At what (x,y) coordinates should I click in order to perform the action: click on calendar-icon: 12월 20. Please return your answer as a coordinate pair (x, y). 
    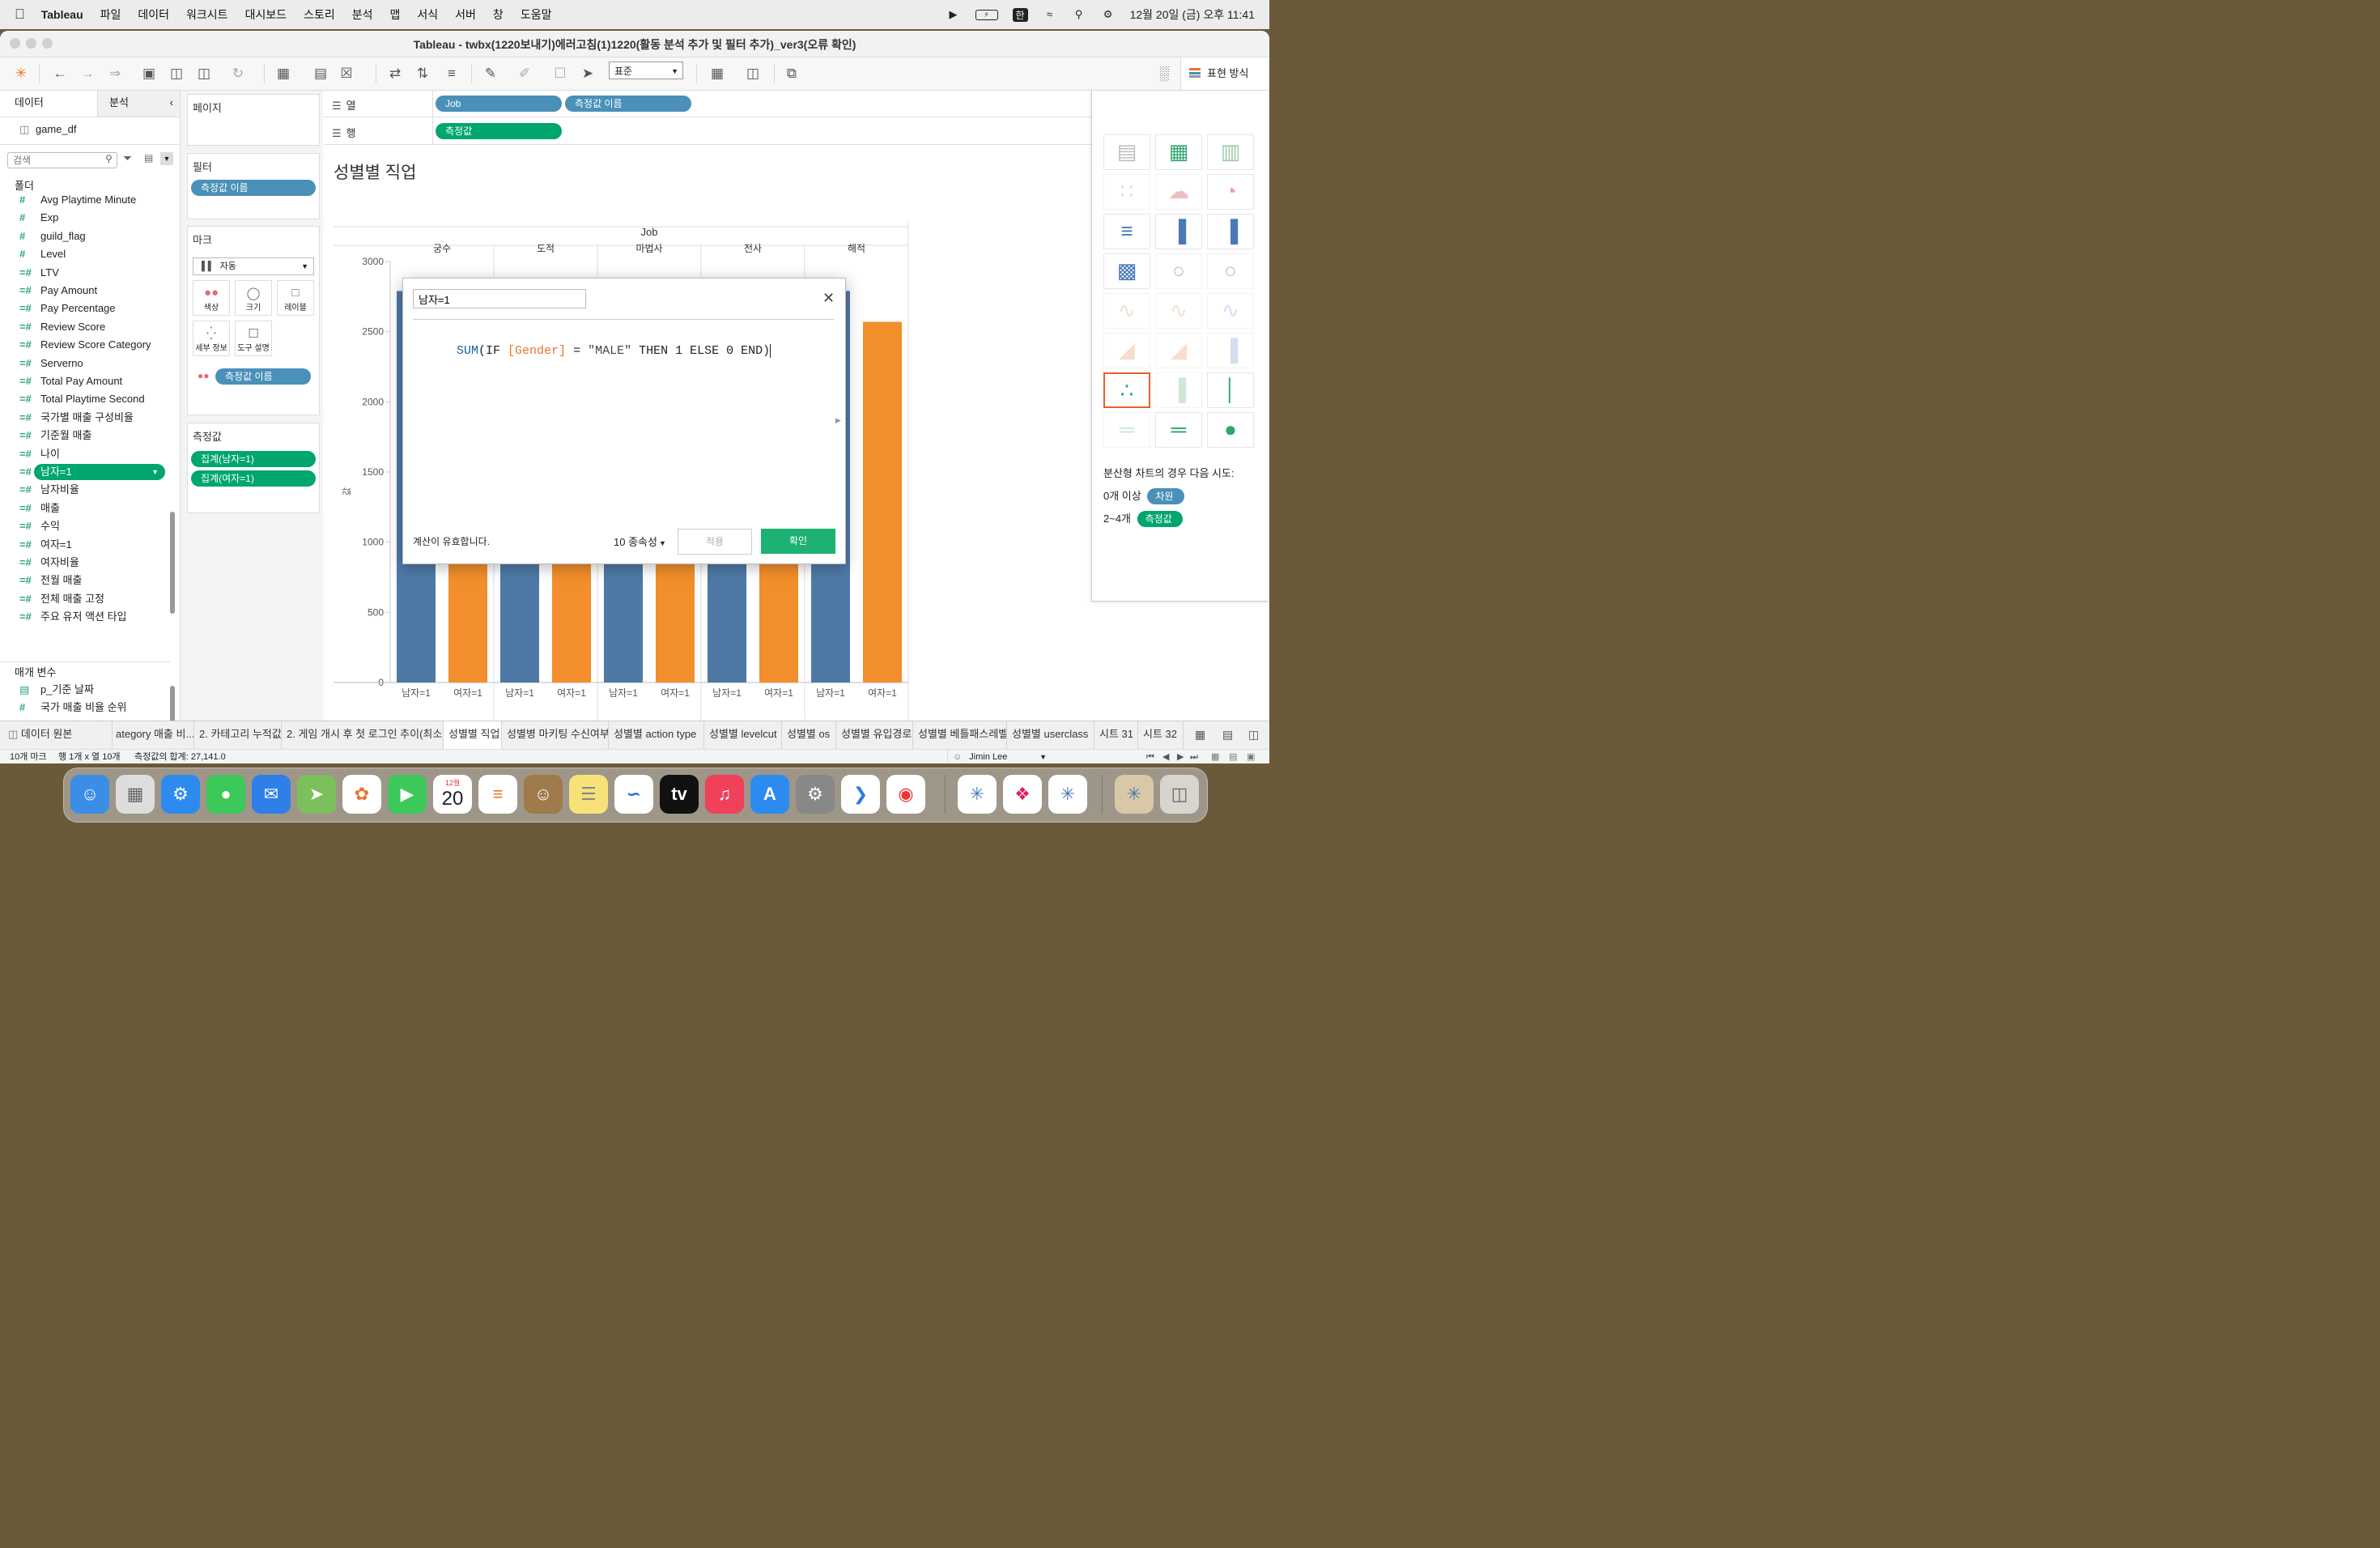
    Looking at the image, I should click on (452, 795).